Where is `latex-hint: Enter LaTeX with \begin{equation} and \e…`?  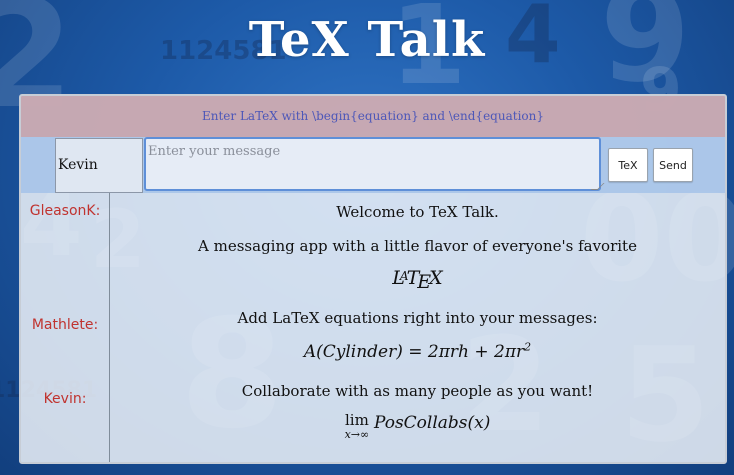 latex-hint: Enter LaTeX with \begin{equation} and \e… is located at coordinates (373, 116).